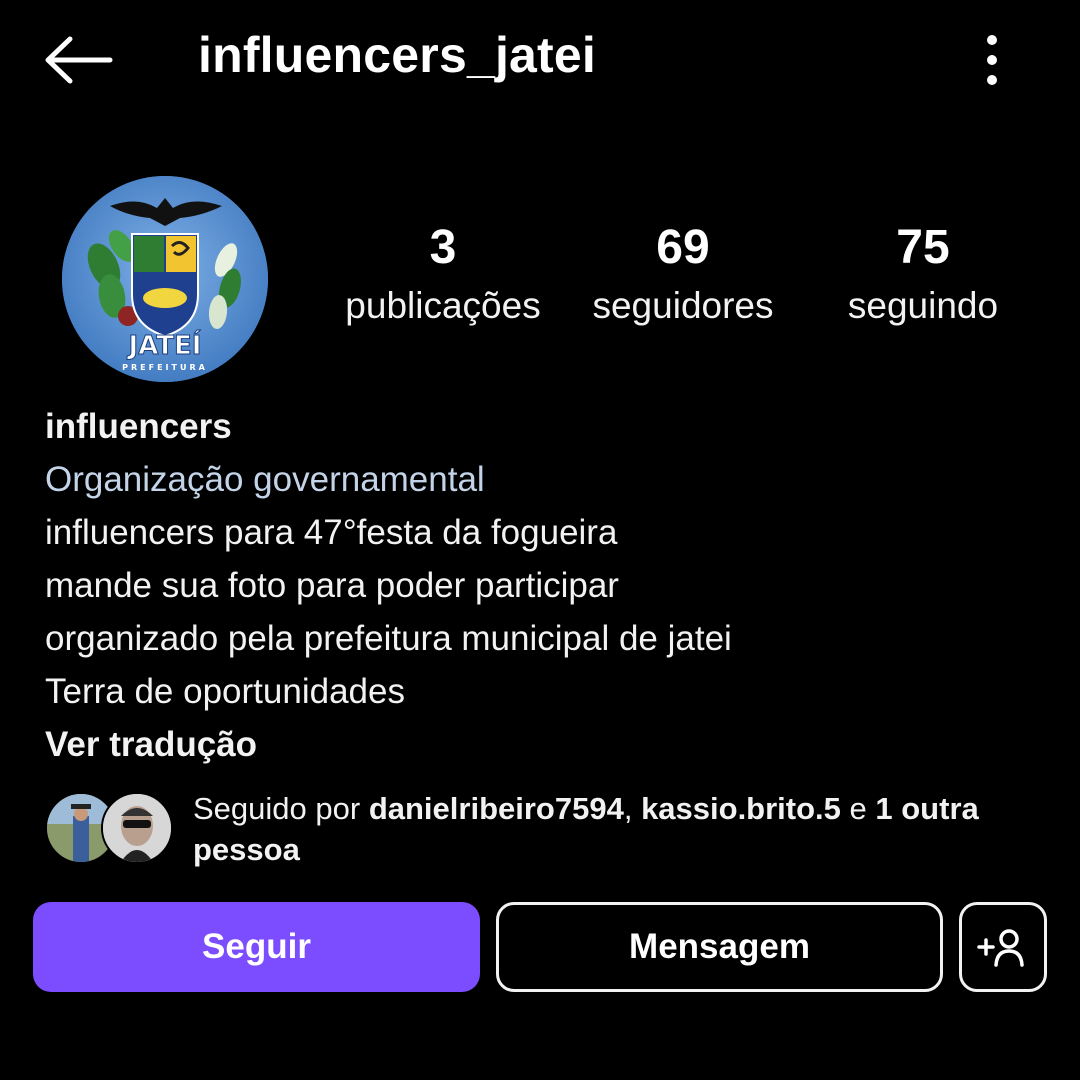 The image size is (1080, 1080). Describe the element at coordinates (858, 808) in the screenshot. I see `followed-by-connector: e` at that location.